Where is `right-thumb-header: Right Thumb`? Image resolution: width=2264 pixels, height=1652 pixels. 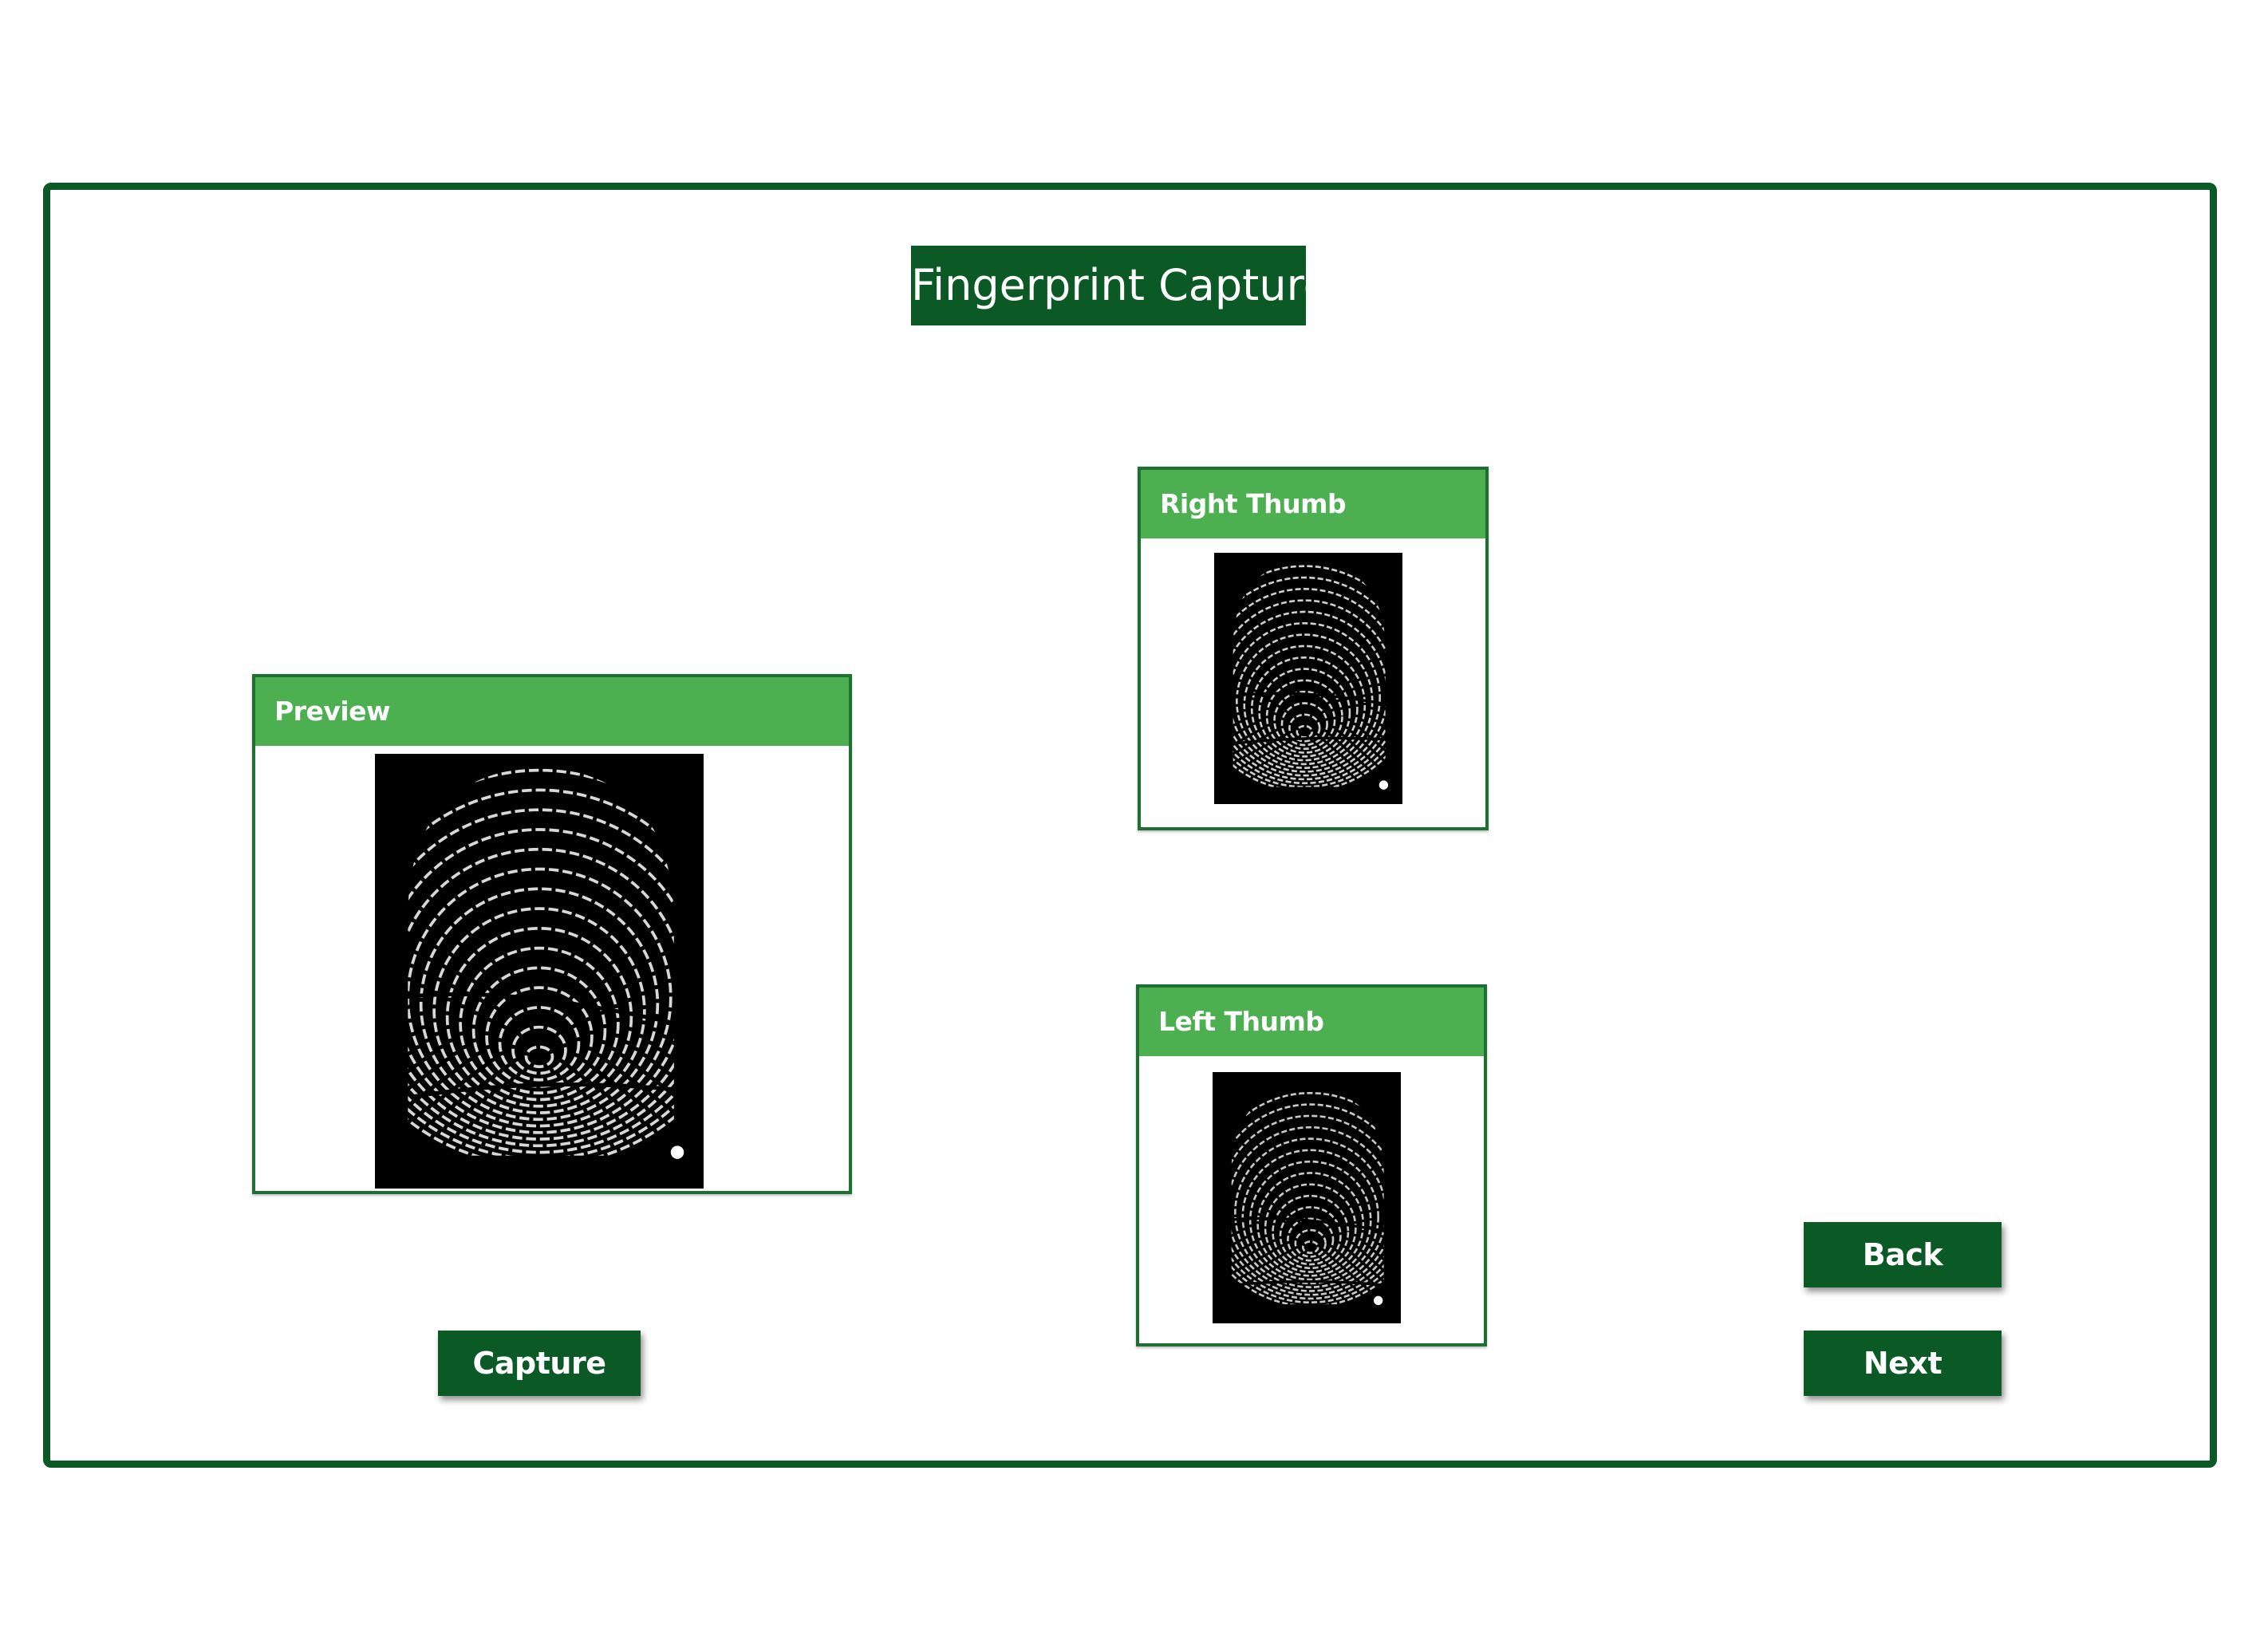 right-thumb-header: Right Thumb is located at coordinates (1313, 504).